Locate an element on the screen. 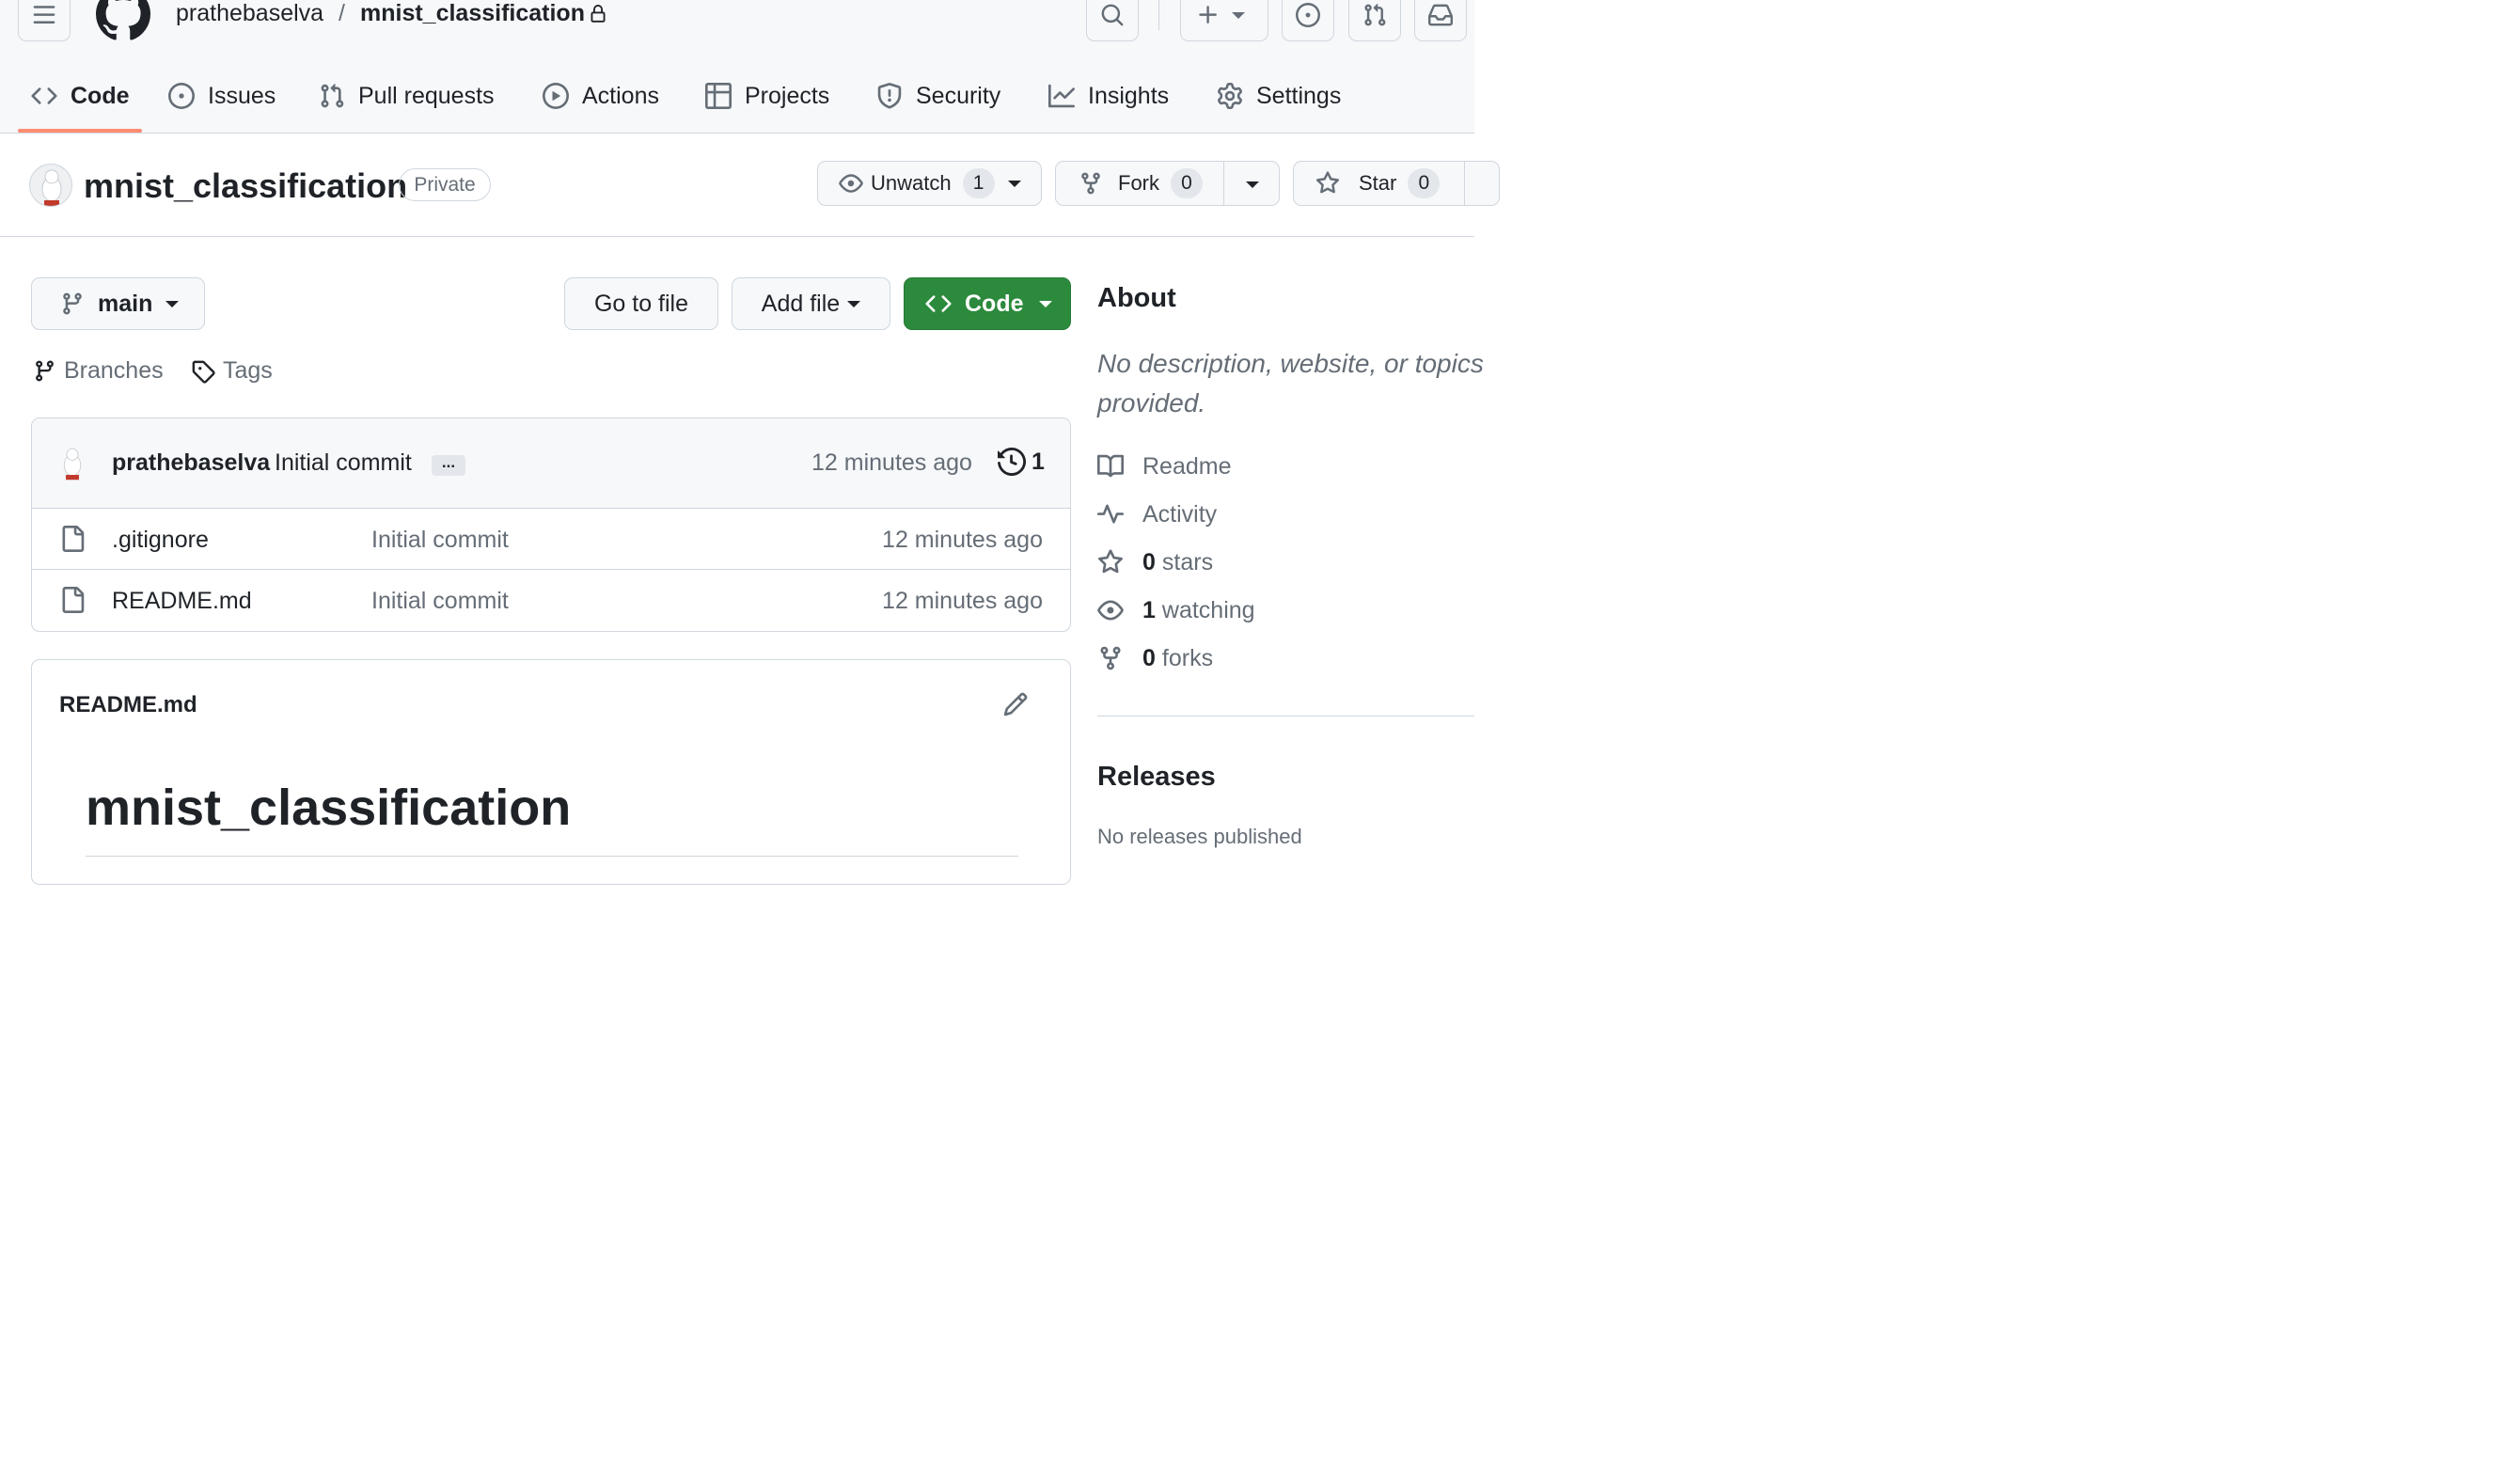 The width and height of the screenshot is (2520, 1465). tab-pull-requests: Pull requests is located at coordinates (407, 96).